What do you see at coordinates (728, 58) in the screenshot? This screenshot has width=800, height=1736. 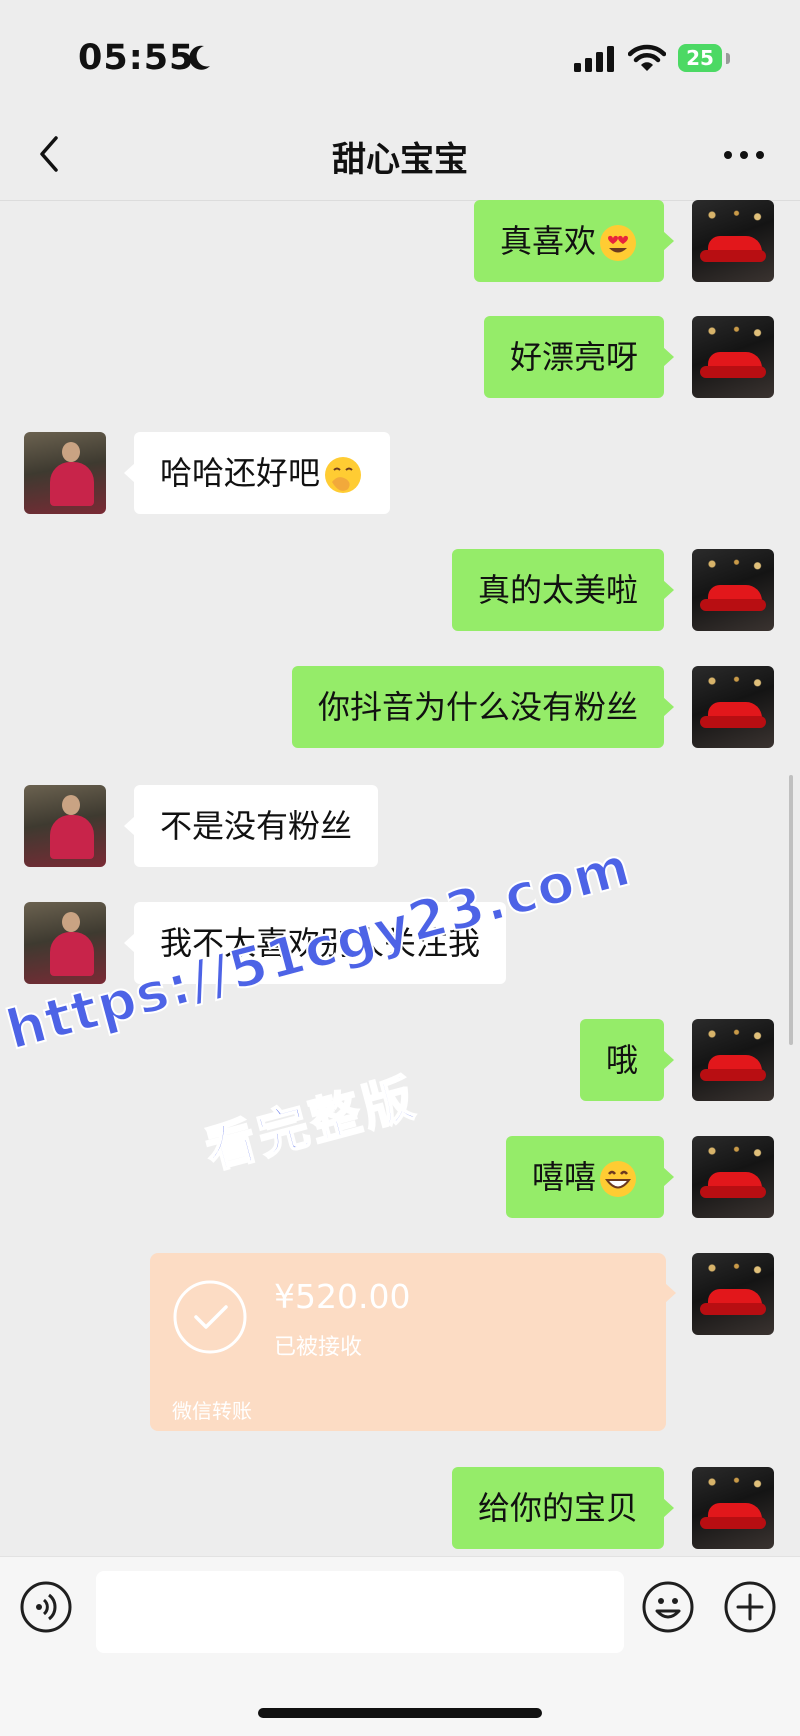 I see `battery-cap` at bounding box center [728, 58].